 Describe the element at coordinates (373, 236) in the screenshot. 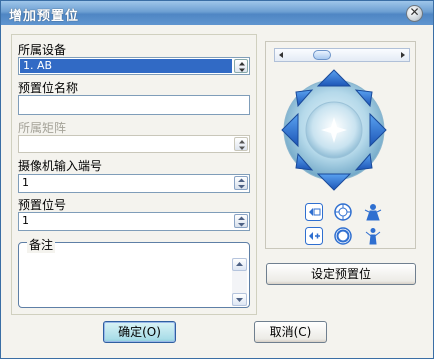

I see `focus-far-icon` at that location.